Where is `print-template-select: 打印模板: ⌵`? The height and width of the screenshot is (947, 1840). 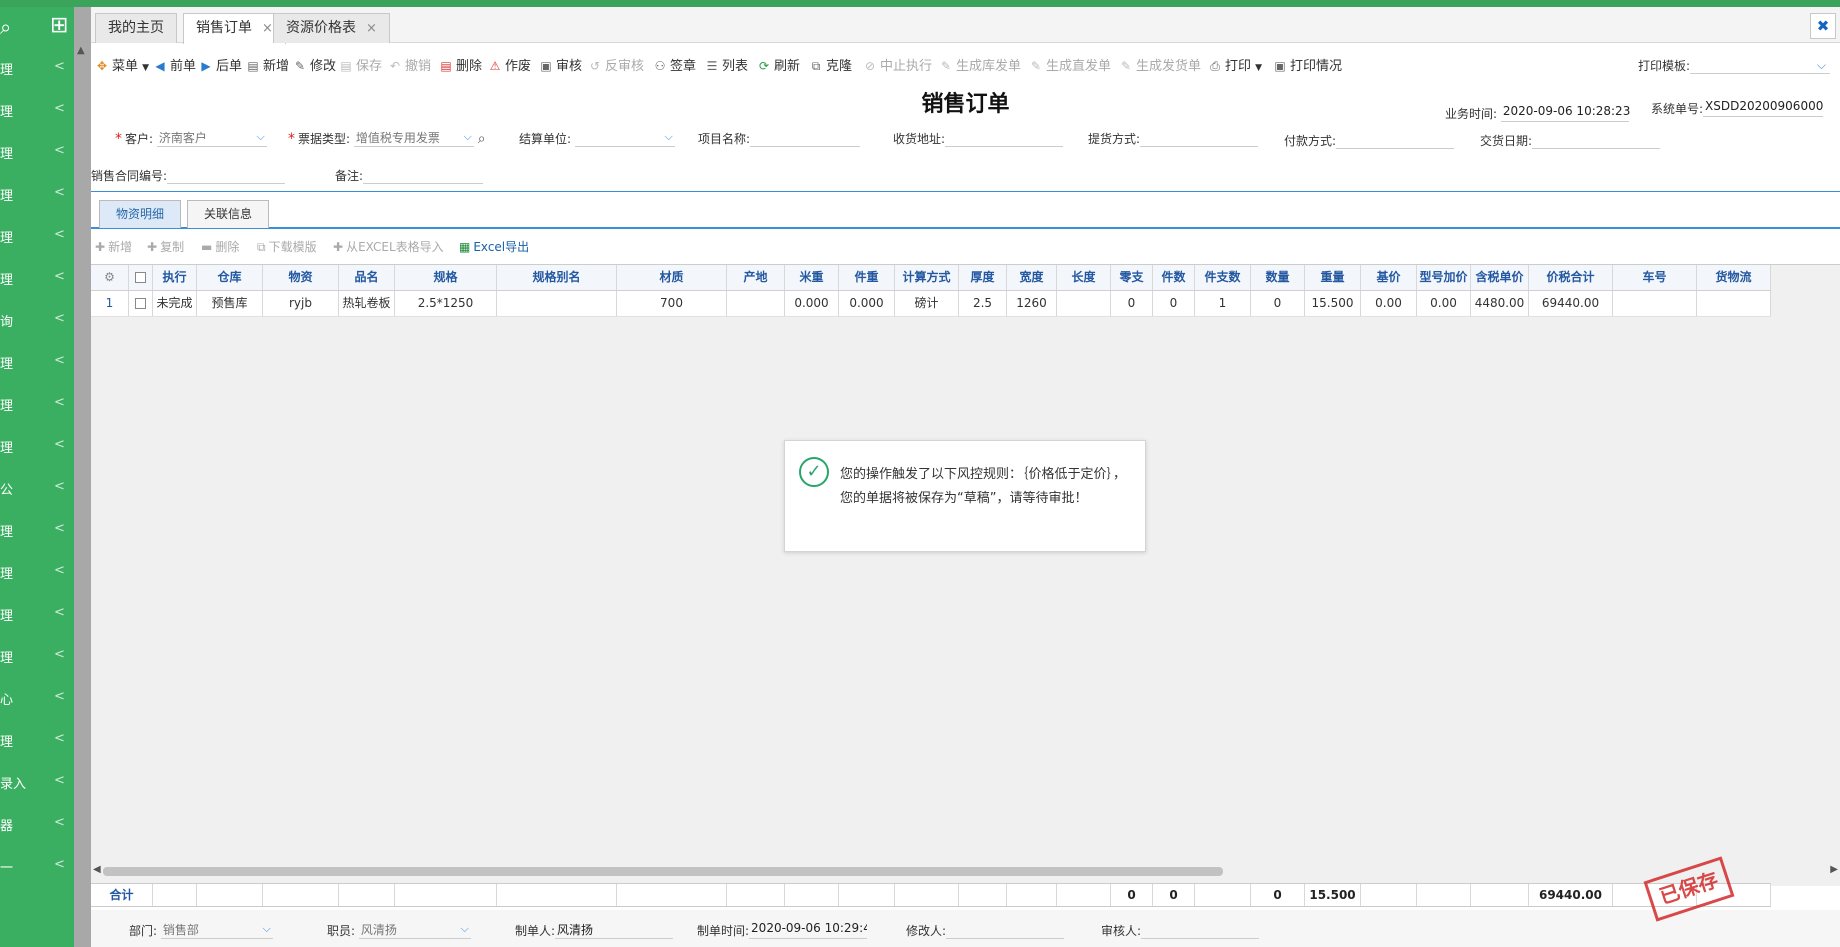 print-template-select: 打印模板: ⌵ is located at coordinates (1734, 65).